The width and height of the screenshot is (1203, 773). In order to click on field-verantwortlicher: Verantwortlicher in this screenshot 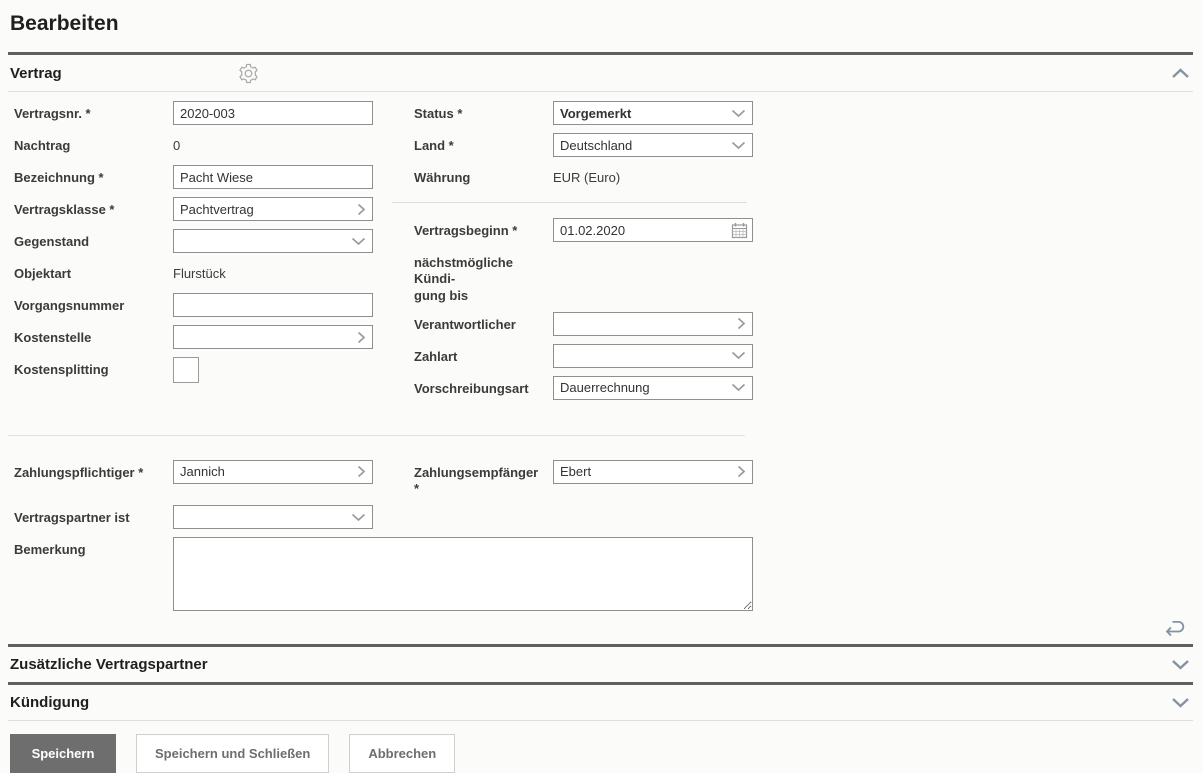, I will do `click(583, 323)`.